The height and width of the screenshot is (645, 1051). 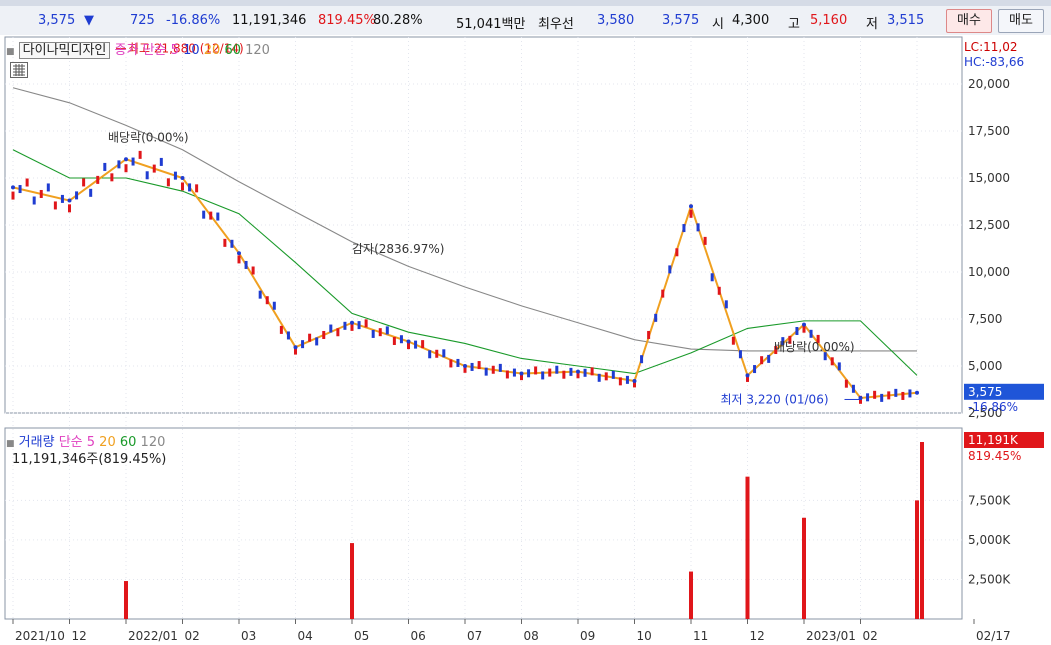 What do you see at coordinates (587, 636) in the screenshot?
I see `x-axis-tick-label: 09` at bounding box center [587, 636].